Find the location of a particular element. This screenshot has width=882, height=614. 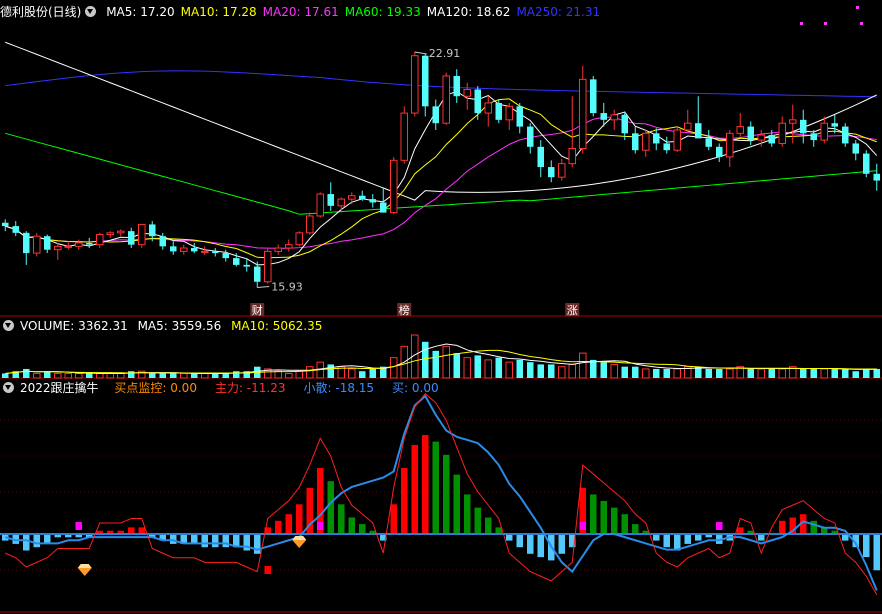

high-pointer is located at coordinates (420, 53).